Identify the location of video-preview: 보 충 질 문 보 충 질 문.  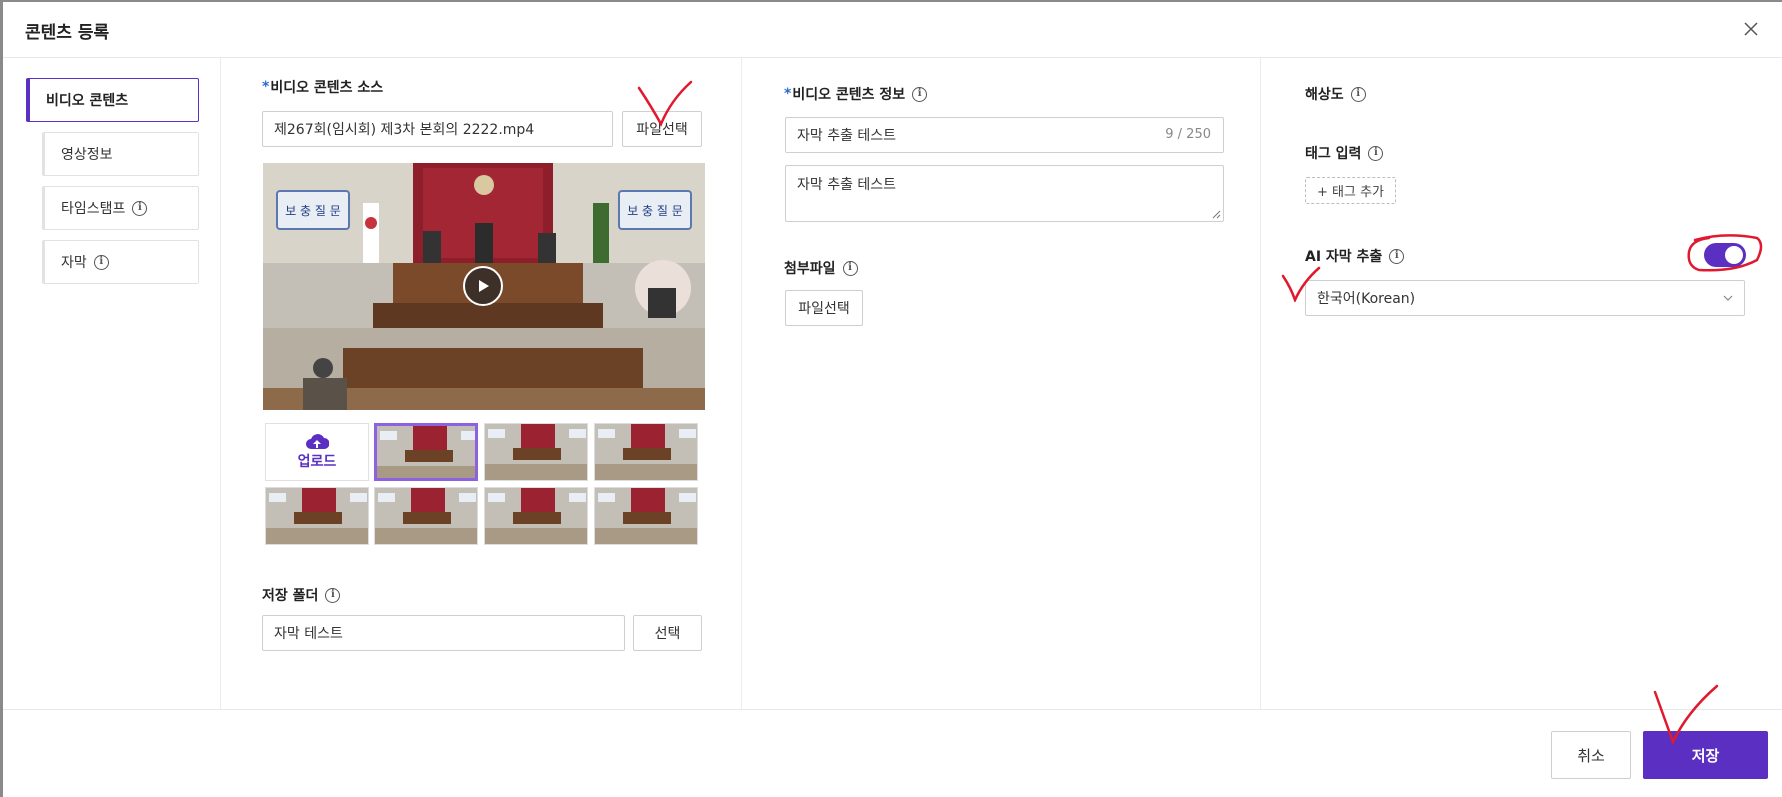
(484, 286).